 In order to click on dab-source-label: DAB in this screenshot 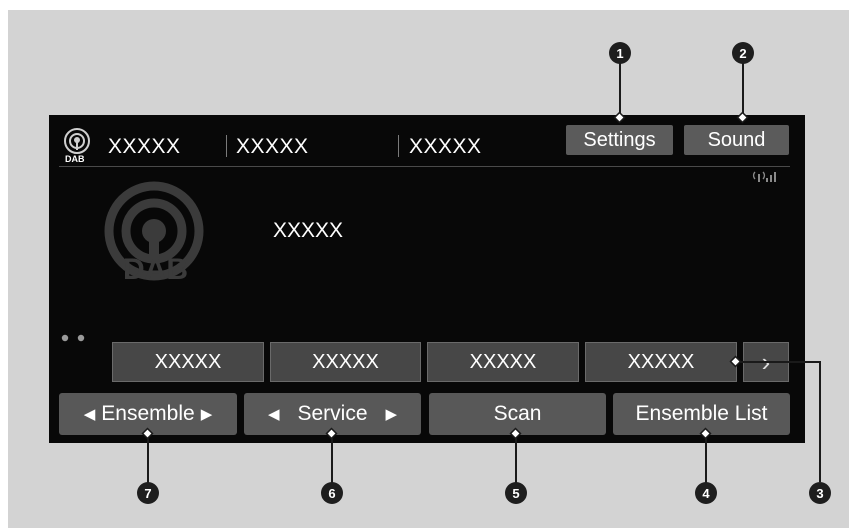, I will do `click(75, 159)`.